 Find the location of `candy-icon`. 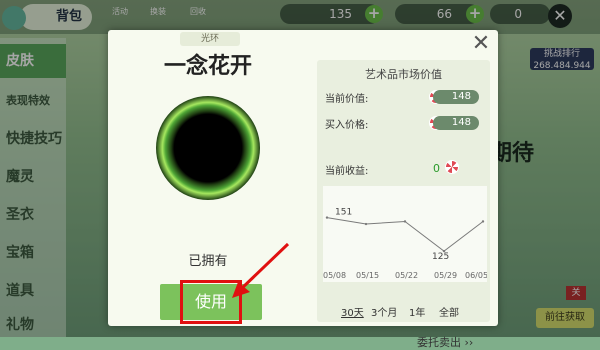

candy-icon is located at coordinates (452, 167).